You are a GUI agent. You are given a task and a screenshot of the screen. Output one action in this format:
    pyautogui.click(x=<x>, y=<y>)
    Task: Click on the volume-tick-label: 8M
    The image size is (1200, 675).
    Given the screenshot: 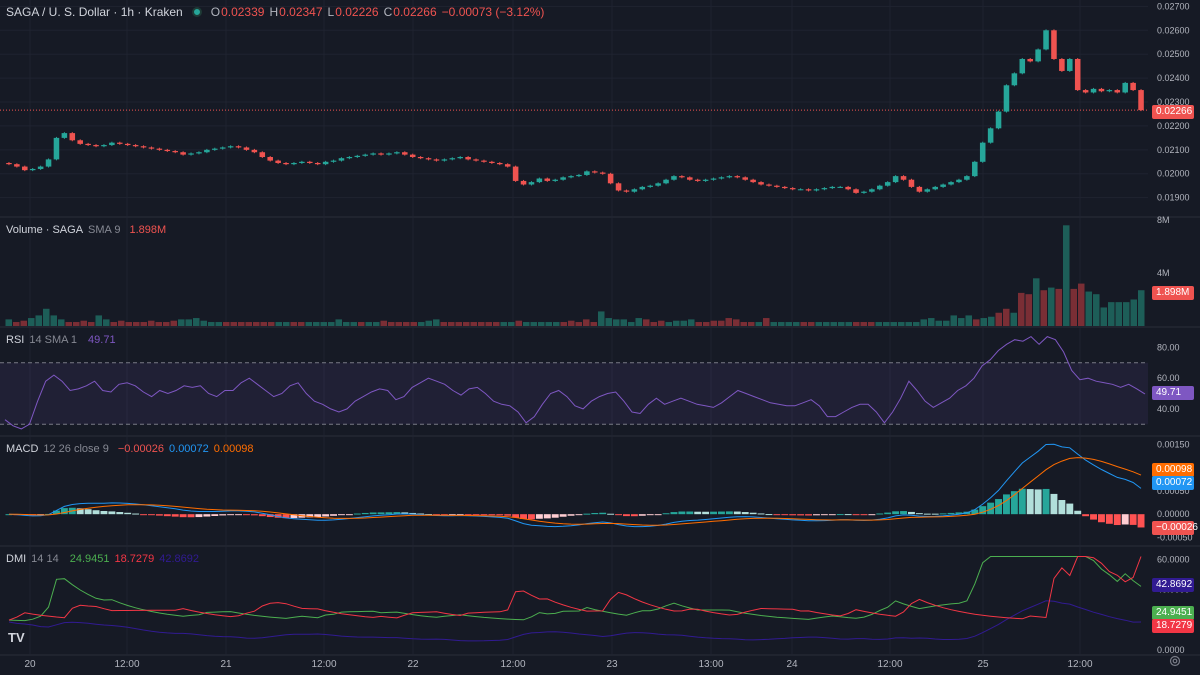 What is the action you would take?
    pyautogui.click(x=1163, y=220)
    